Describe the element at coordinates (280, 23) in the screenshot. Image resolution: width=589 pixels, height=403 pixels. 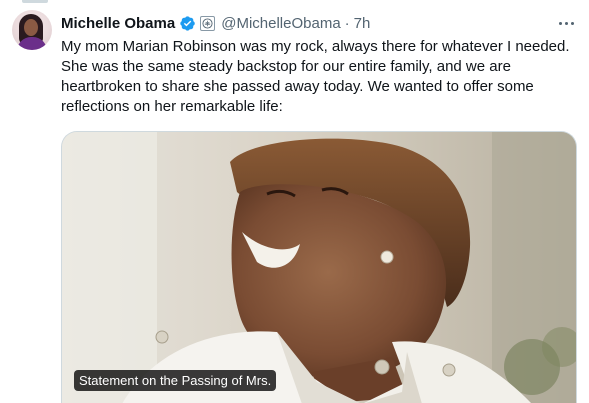
I see `author-handle: @MichelleObama` at that location.